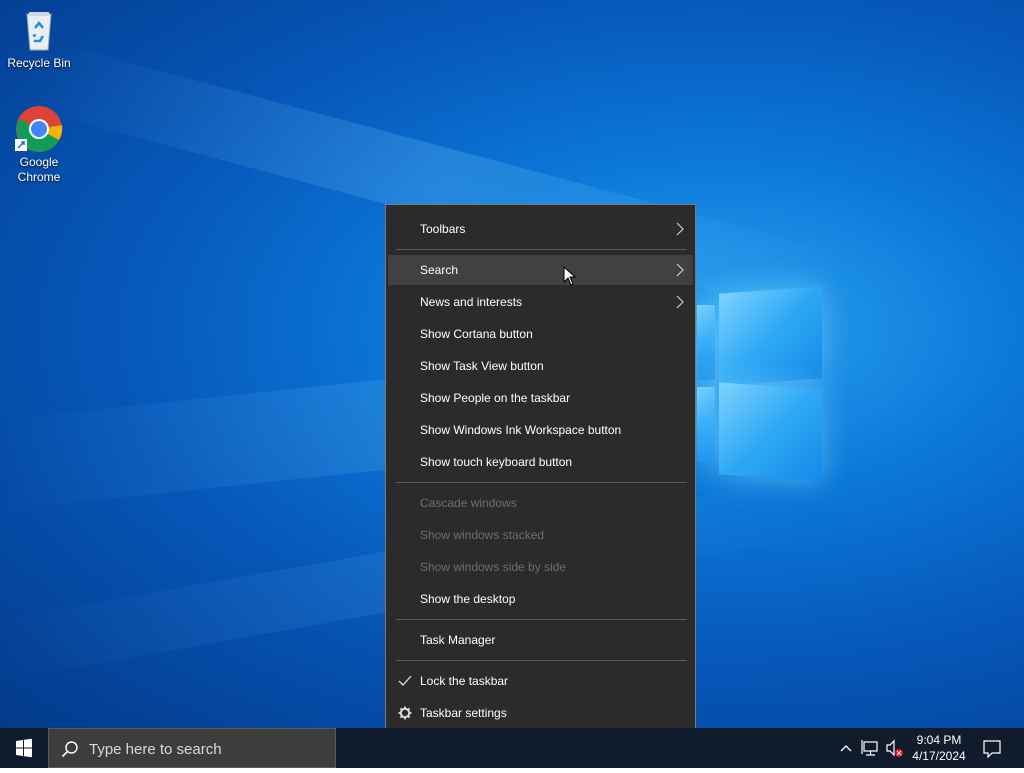 This screenshot has width=1024, height=773. What do you see at coordinates (482, 366) in the screenshot?
I see `menu-item-label: Show Task View button` at bounding box center [482, 366].